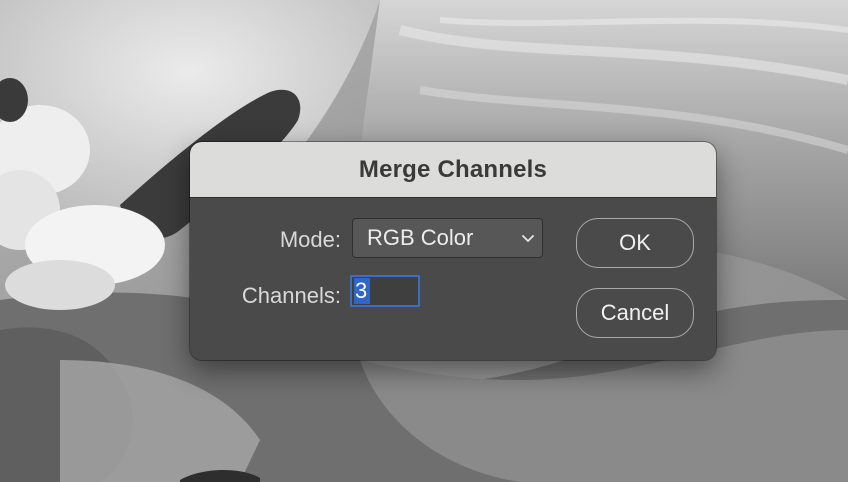 The height and width of the screenshot is (482, 848). I want to click on channels-value: 3, so click(362, 291).